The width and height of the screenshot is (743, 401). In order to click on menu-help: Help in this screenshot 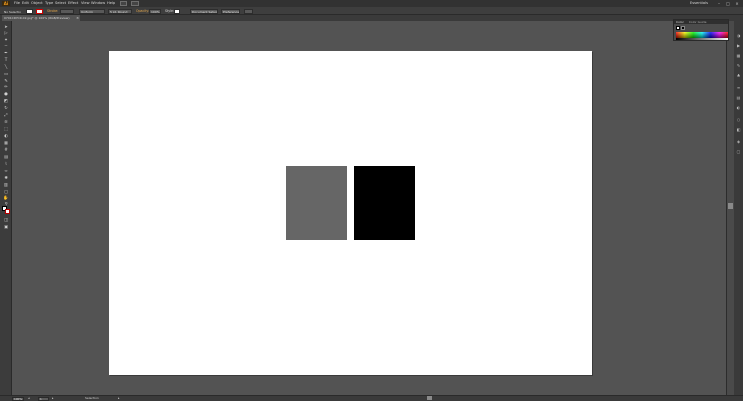, I will do `click(111, 3)`.